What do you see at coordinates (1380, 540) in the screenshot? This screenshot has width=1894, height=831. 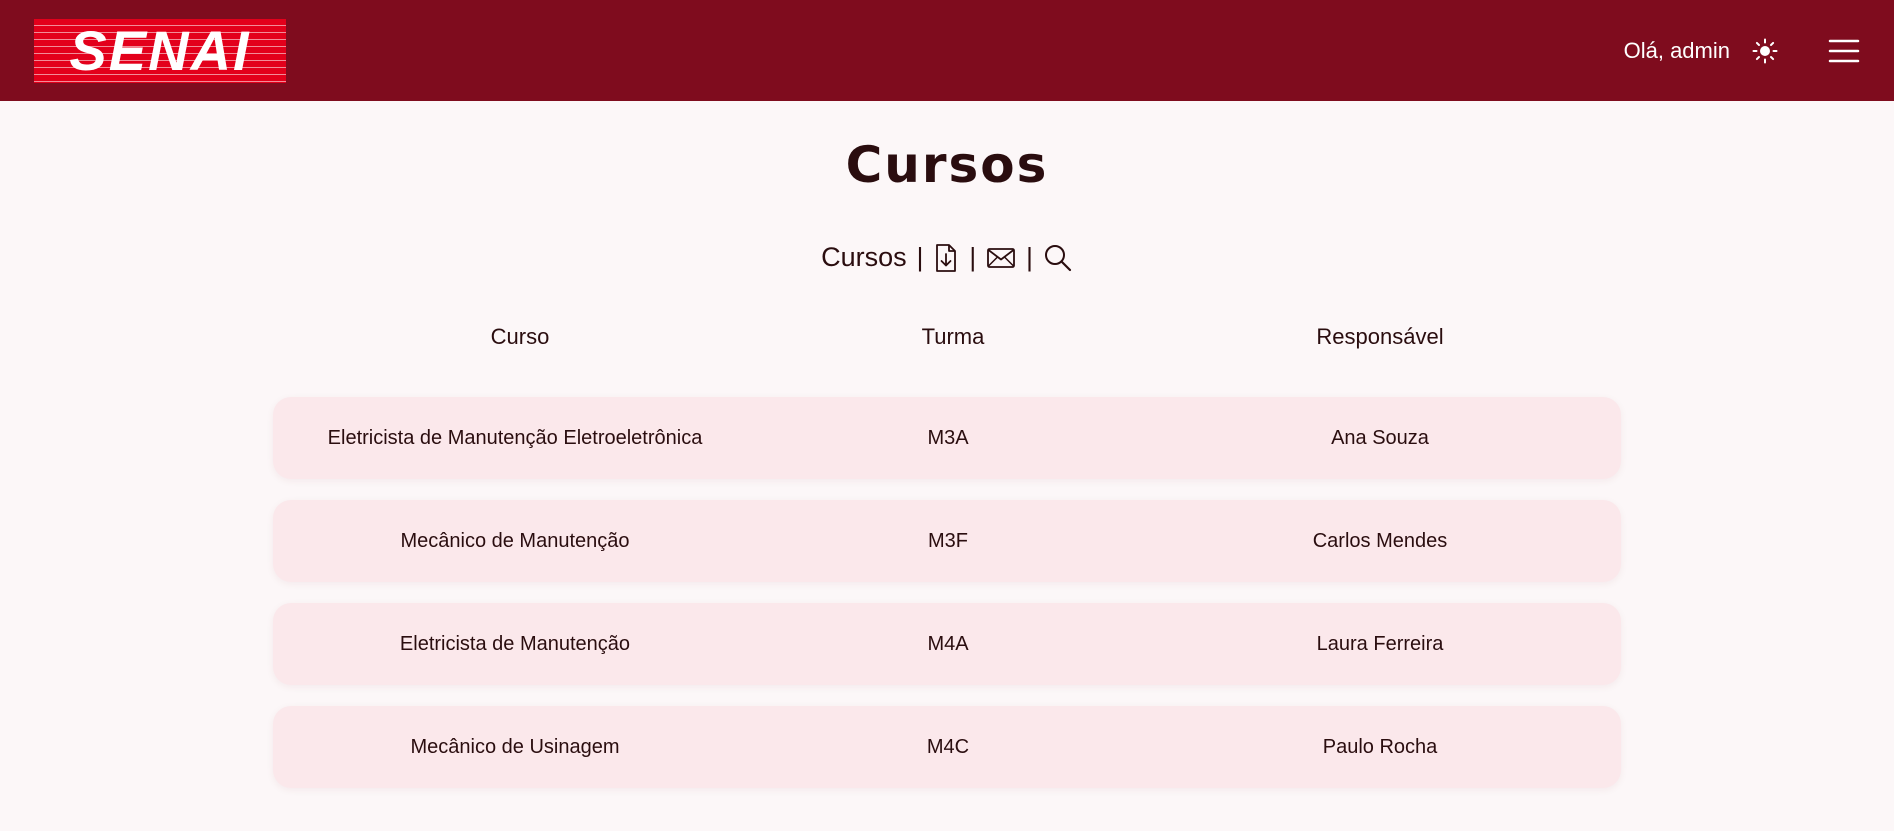 I see `cell-responsavel: Carlos Mendes` at bounding box center [1380, 540].